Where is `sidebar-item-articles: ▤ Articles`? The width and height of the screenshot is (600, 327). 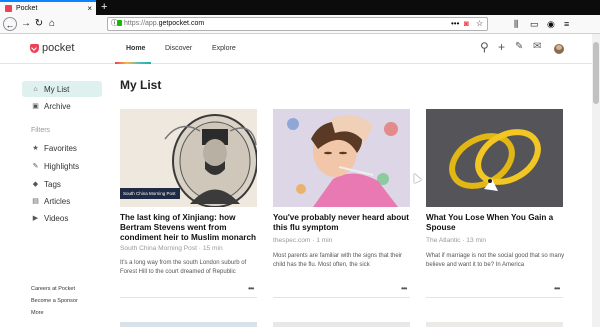
sidebar-item-articles: ▤ Articles is located at coordinates (62, 201).